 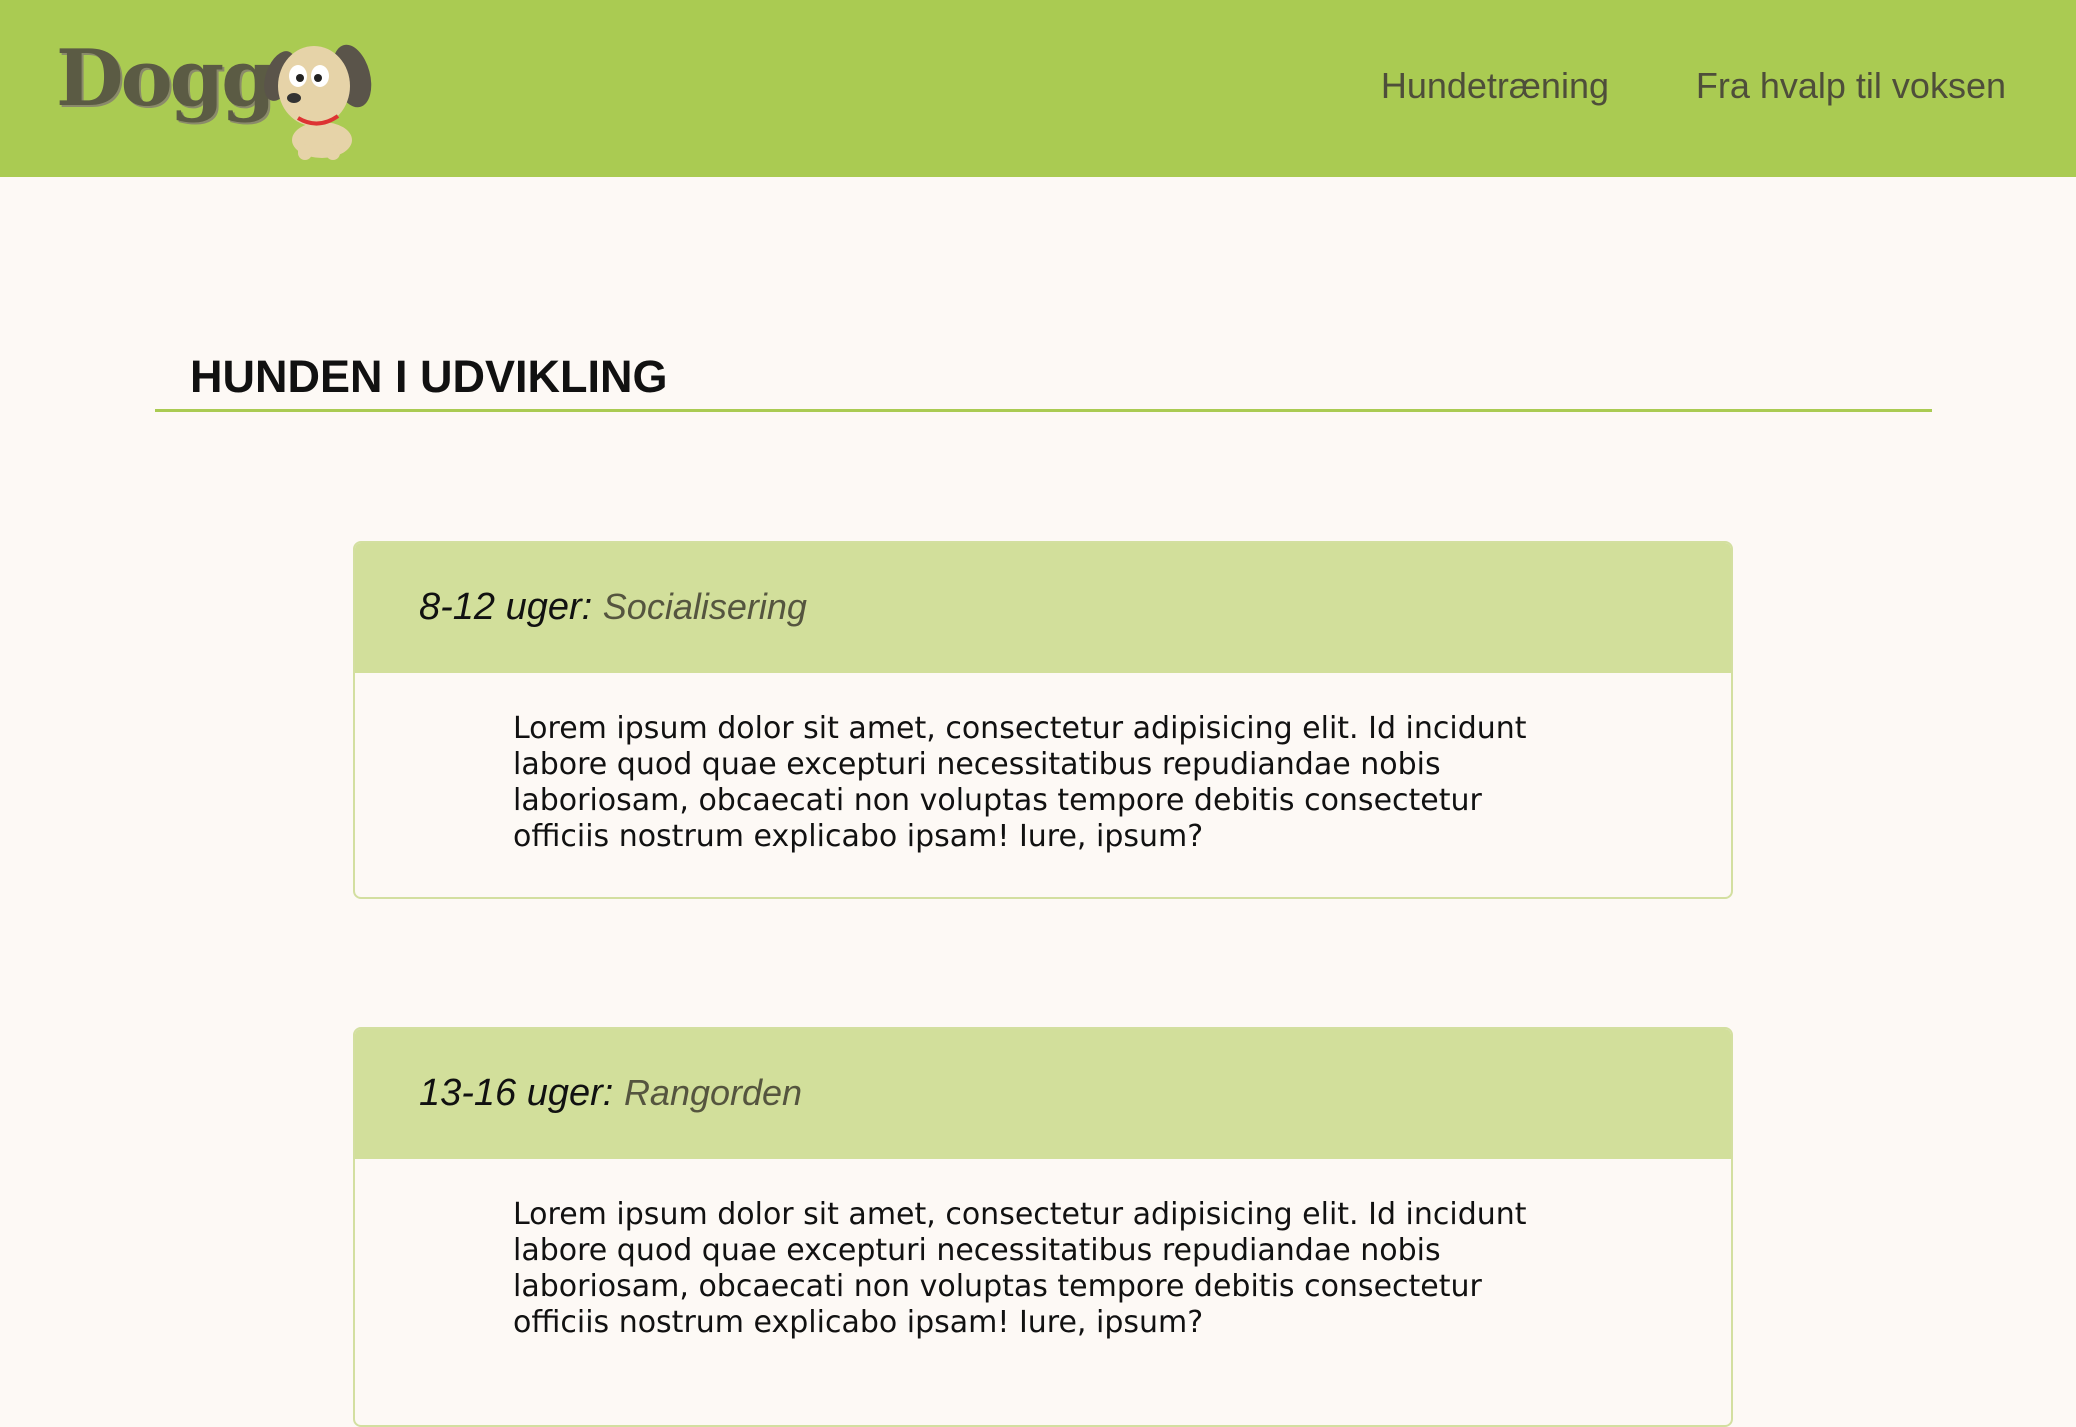 What do you see at coordinates (166, 78) in the screenshot?
I see `logo-wordmark: Dogg` at bounding box center [166, 78].